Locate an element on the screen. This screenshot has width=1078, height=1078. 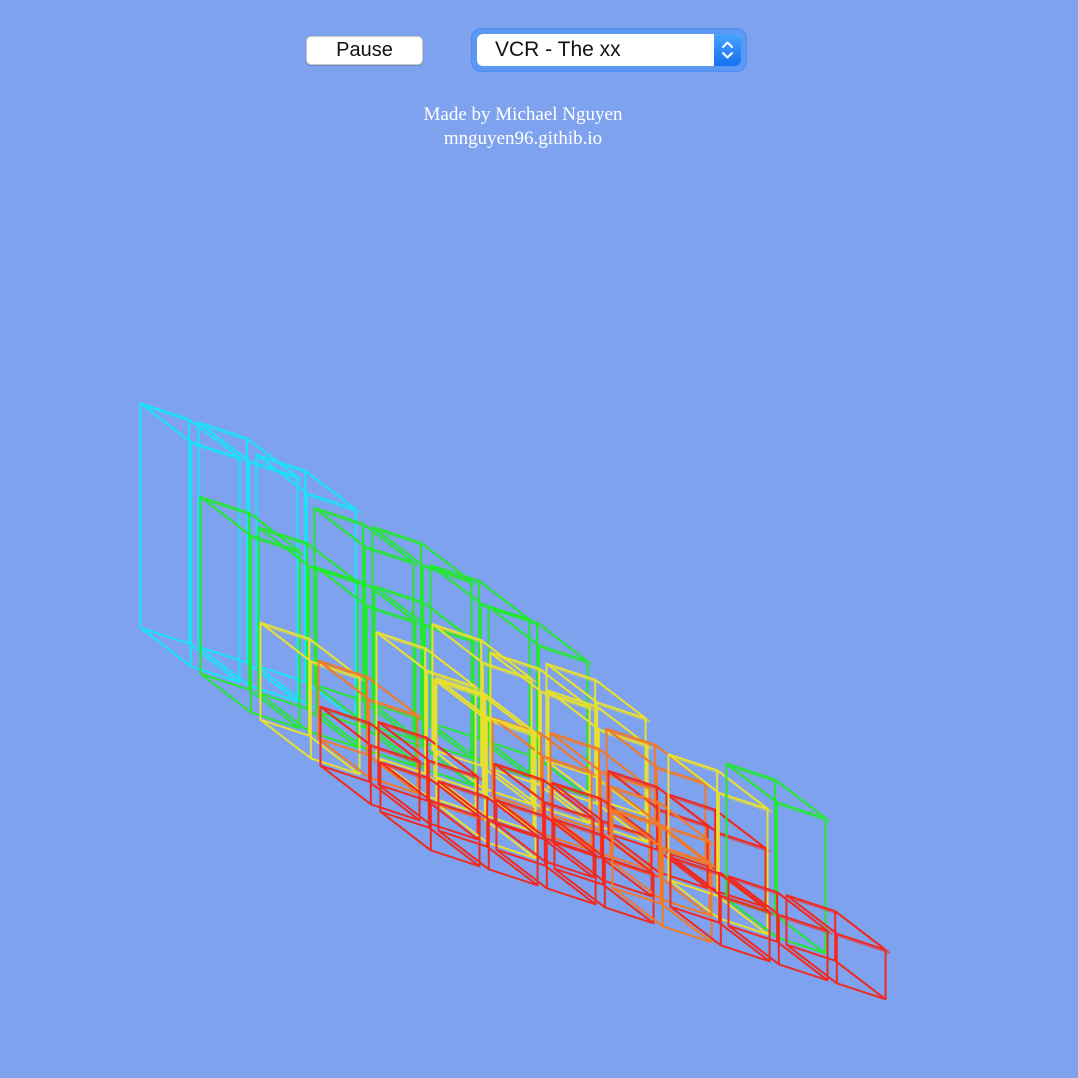
track-select-value: VCR - The xx is located at coordinates (558, 49).